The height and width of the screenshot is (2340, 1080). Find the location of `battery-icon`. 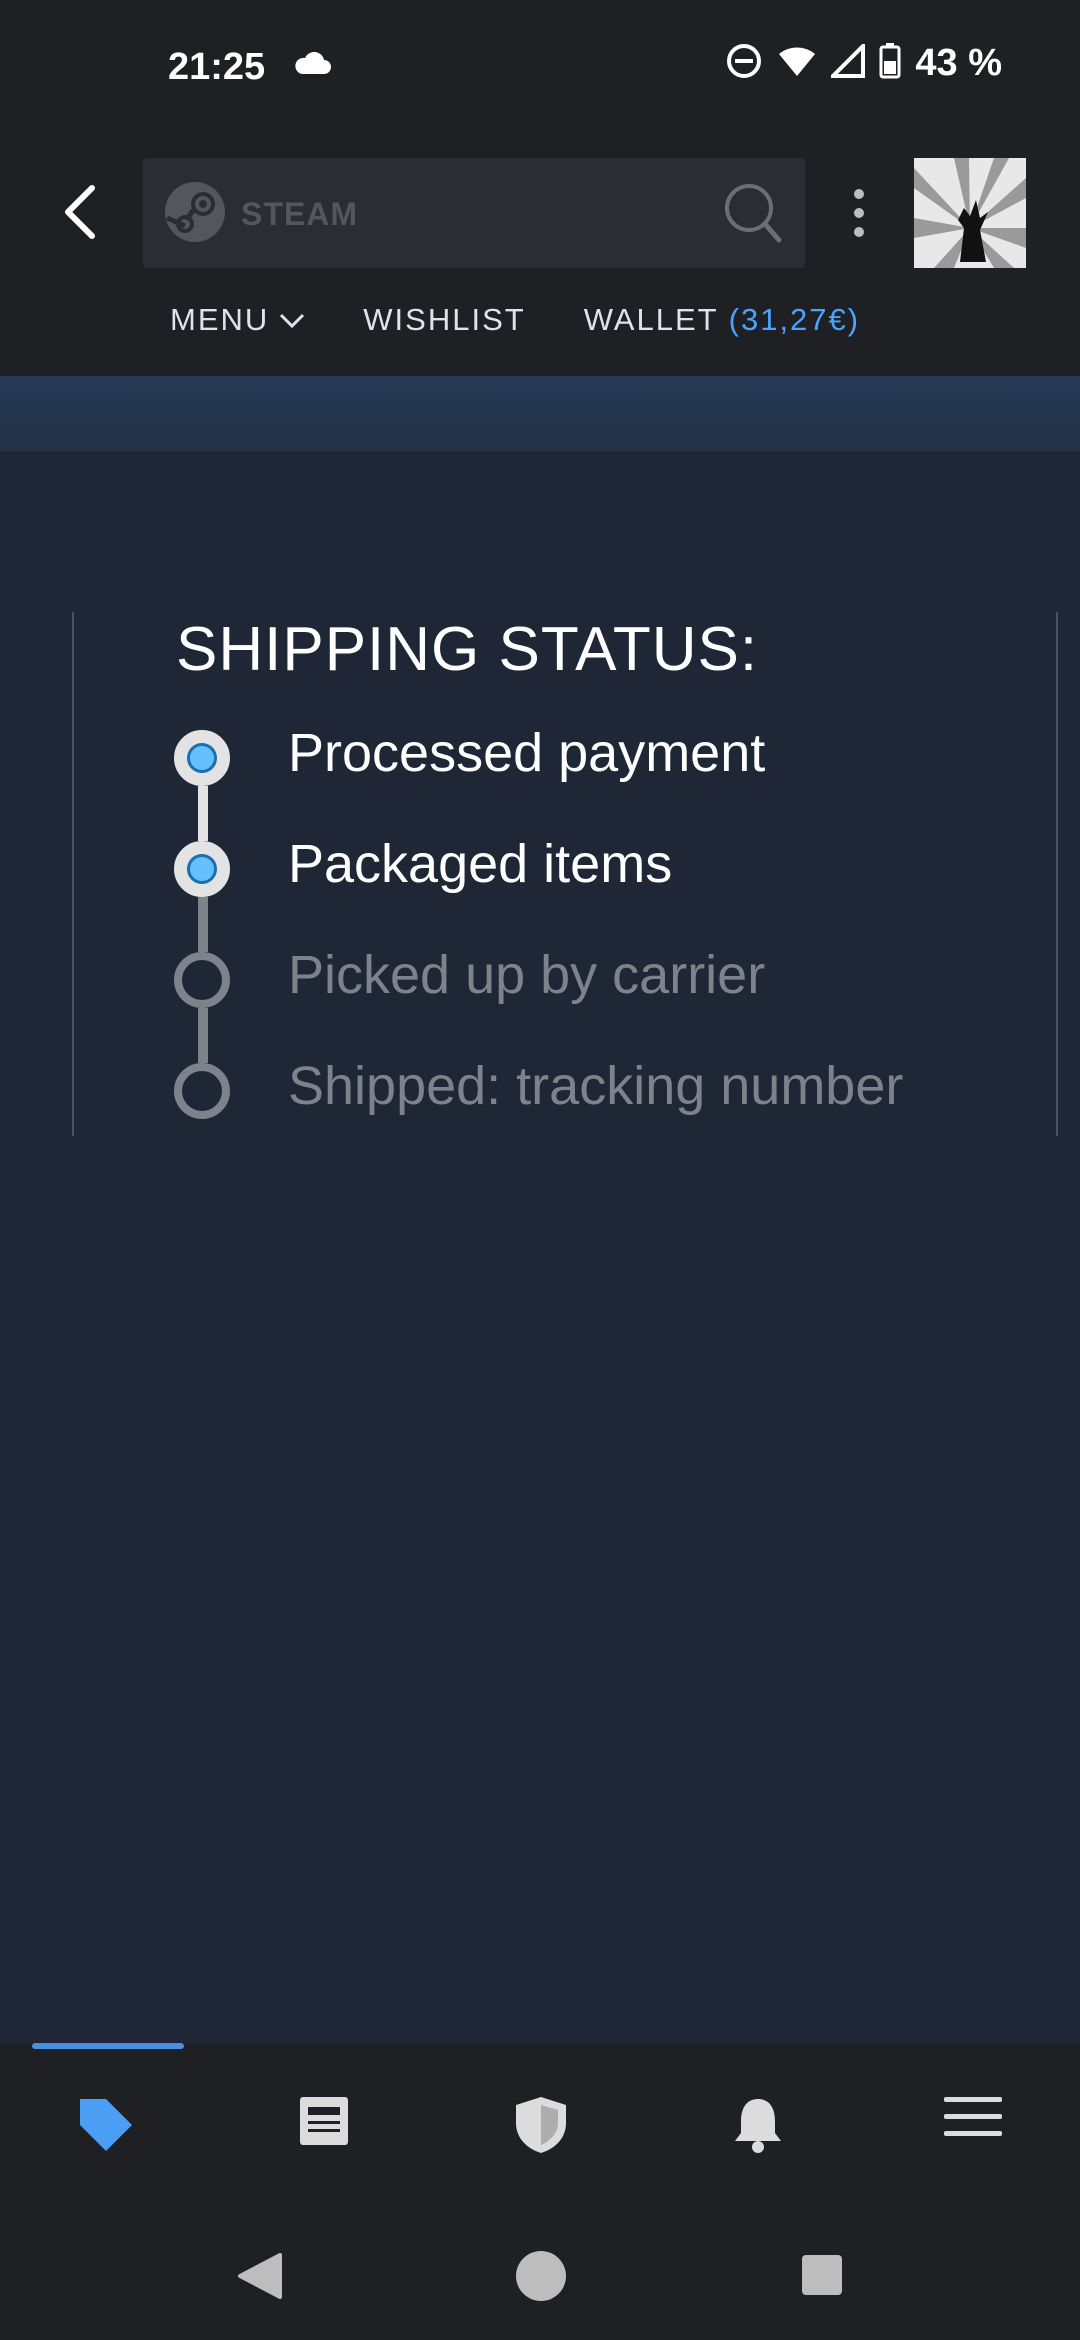

battery-icon is located at coordinates (890, 63).